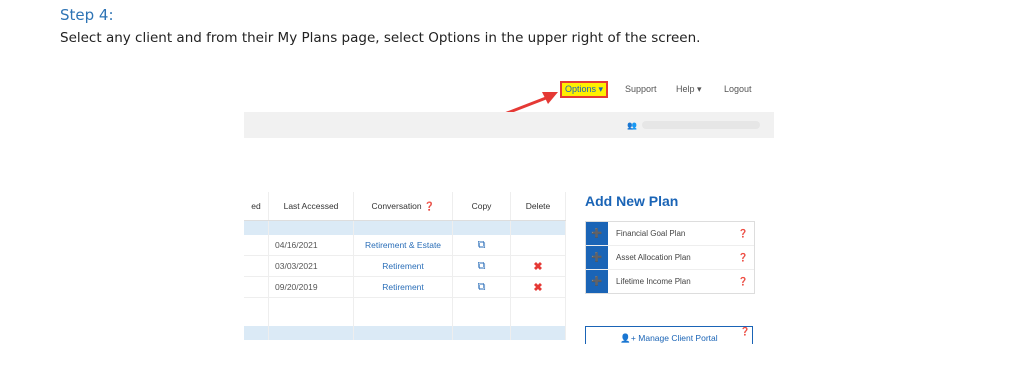  I want to click on plan-option: ➕ Financial Goal Plan ❓, so click(670, 234).